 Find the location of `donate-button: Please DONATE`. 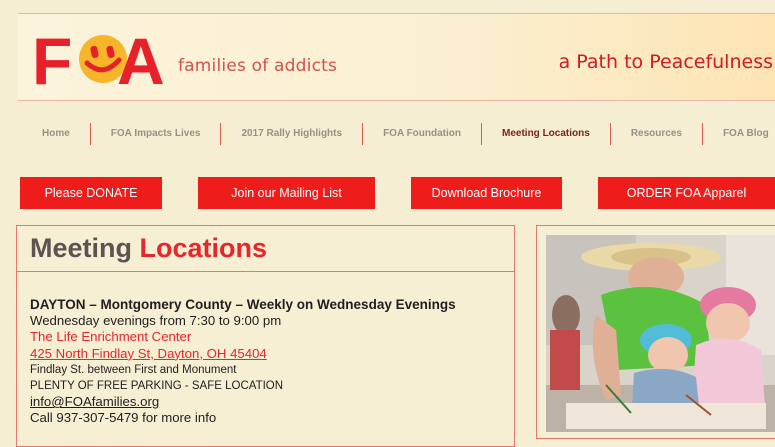

donate-button: Please DONATE is located at coordinates (91, 193).